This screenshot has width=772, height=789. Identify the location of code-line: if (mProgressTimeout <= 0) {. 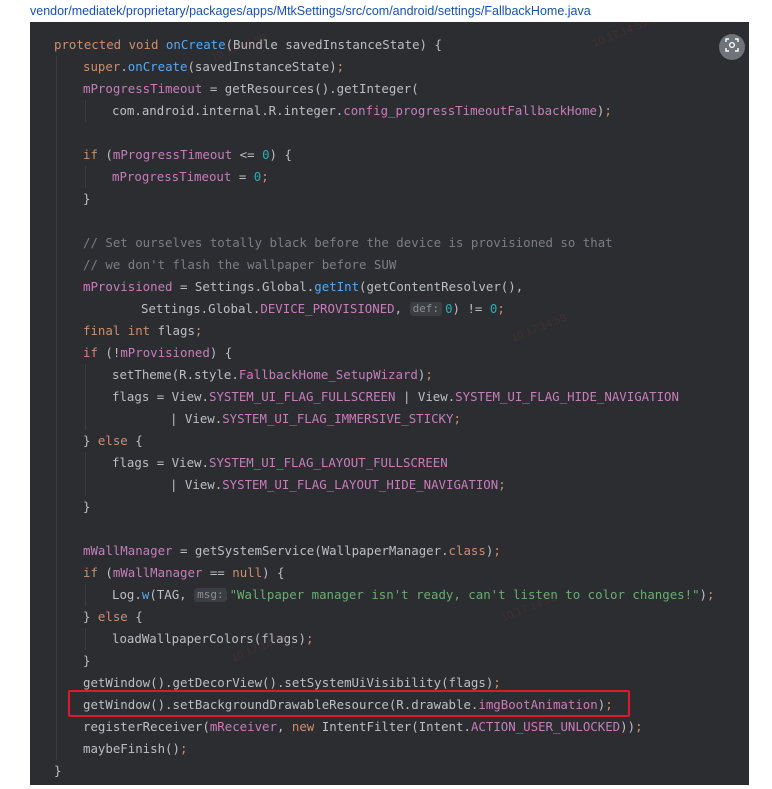
(187, 155).